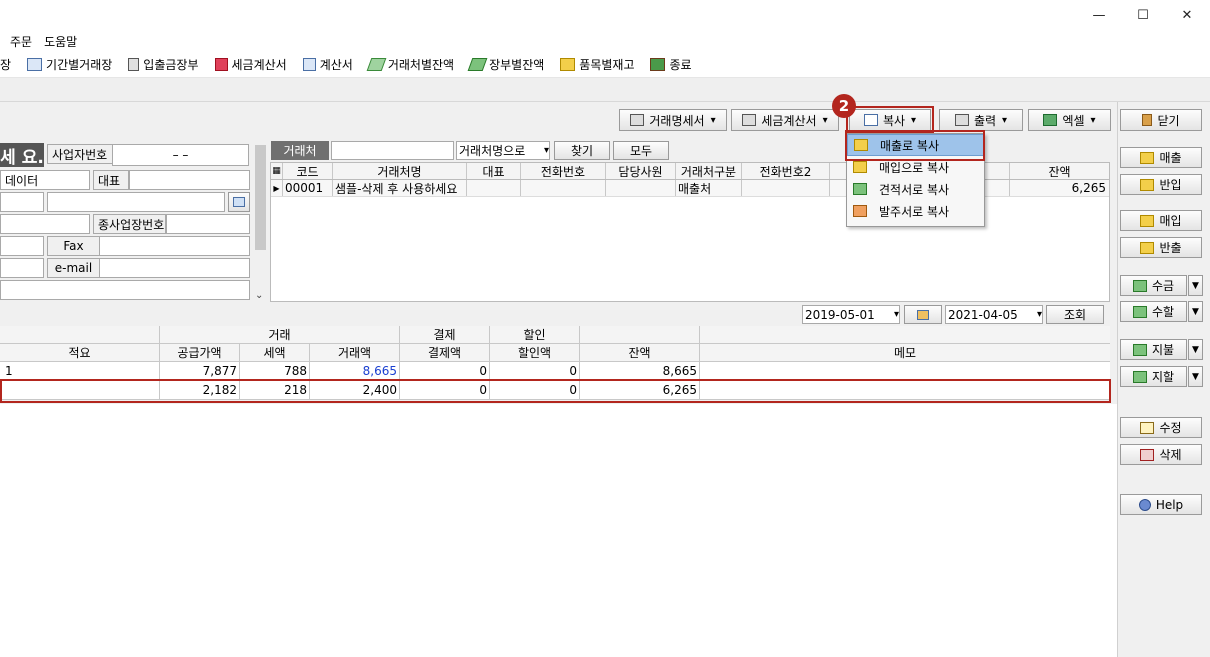 Image resolution: width=1210 pixels, height=657 pixels. I want to click on delete-button: 삭제, so click(1161, 454).